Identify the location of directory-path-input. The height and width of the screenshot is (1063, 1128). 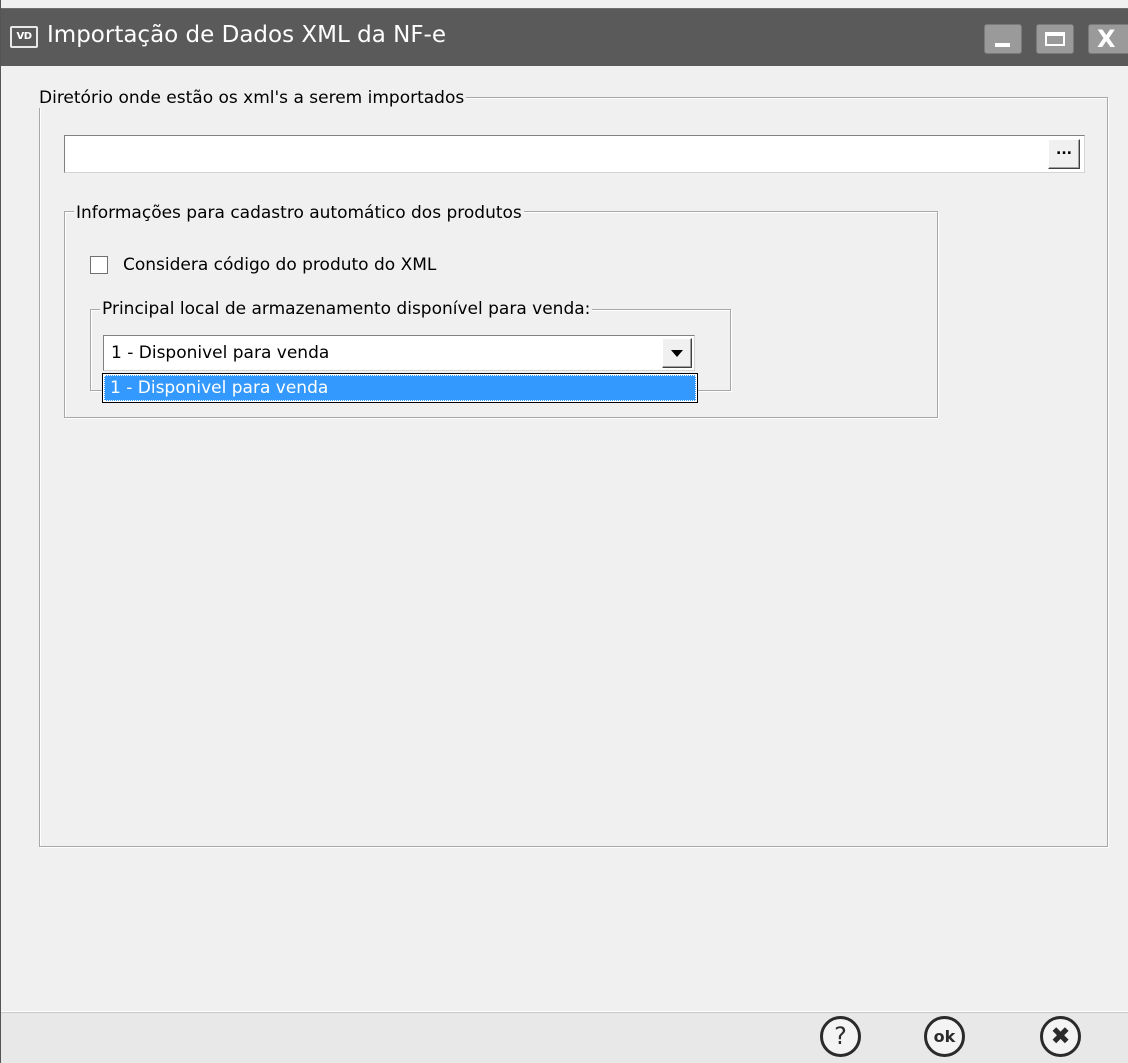
(556, 154).